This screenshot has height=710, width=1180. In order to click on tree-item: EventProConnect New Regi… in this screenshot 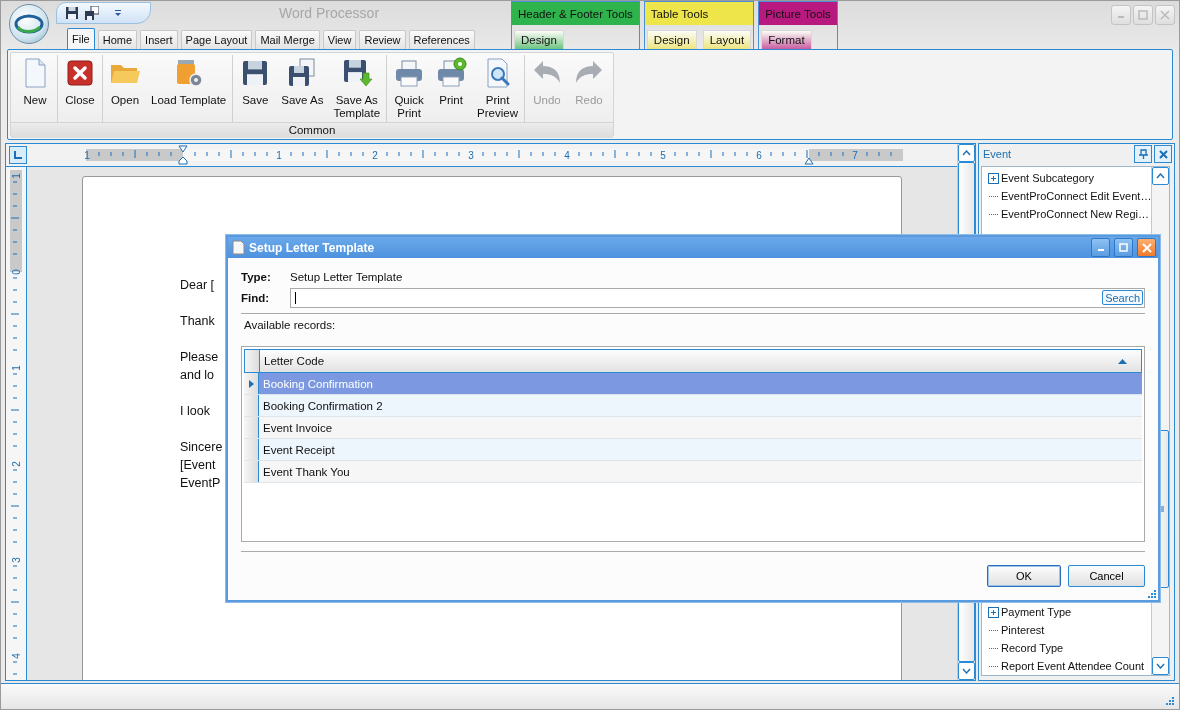, I will do `click(1070, 214)`.